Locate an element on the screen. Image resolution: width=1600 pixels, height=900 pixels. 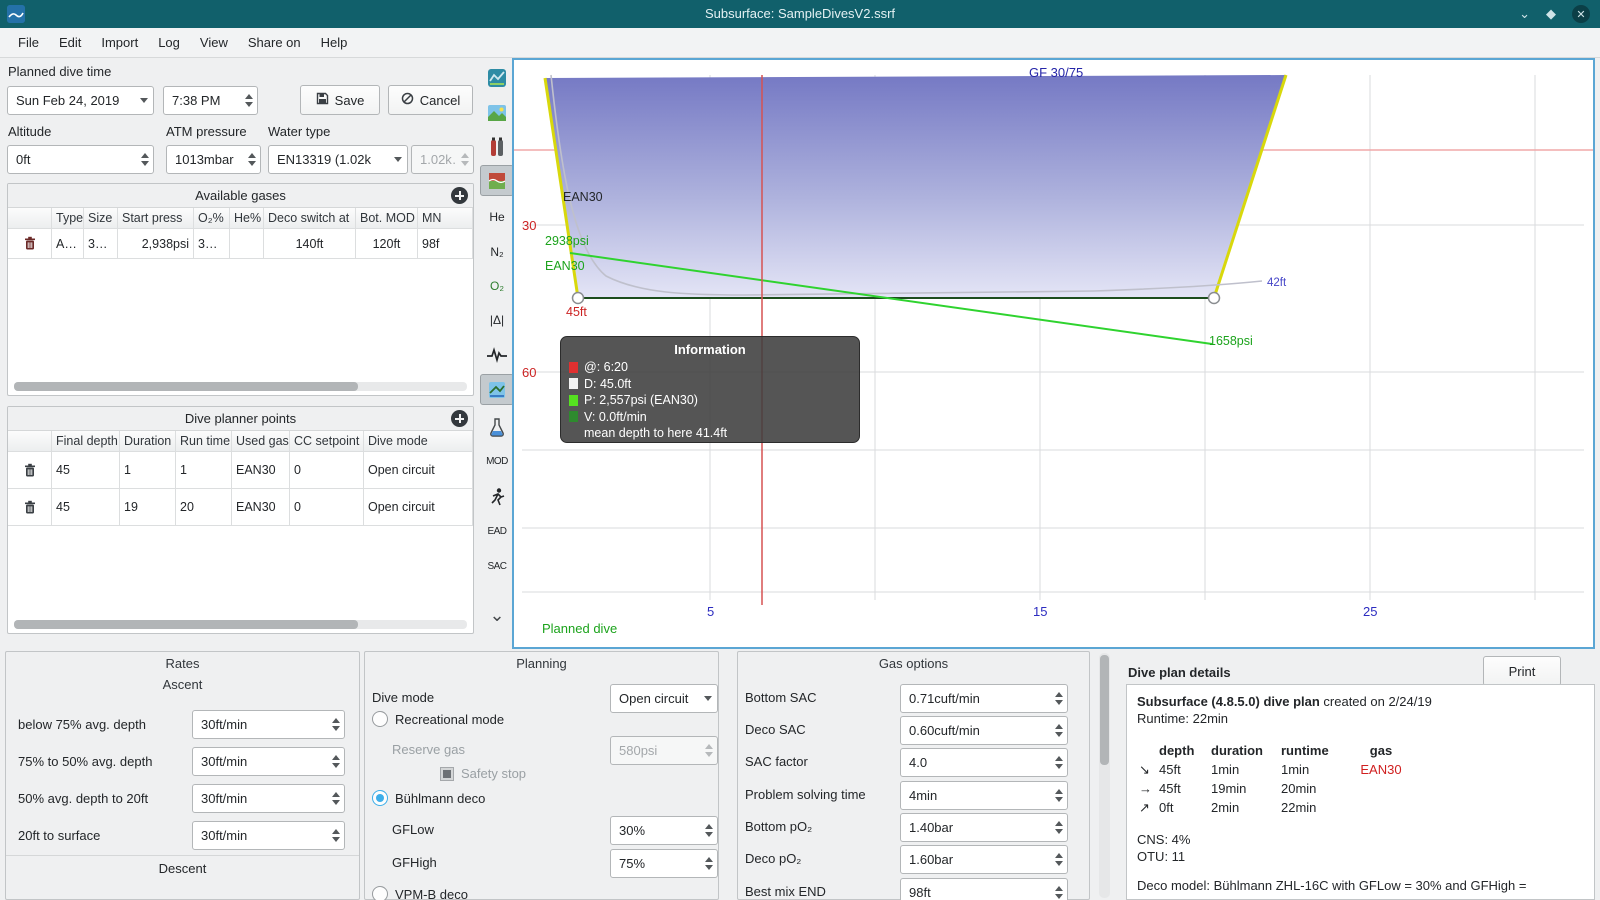
problem-time-spinner: 4min is located at coordinates (984, 795).